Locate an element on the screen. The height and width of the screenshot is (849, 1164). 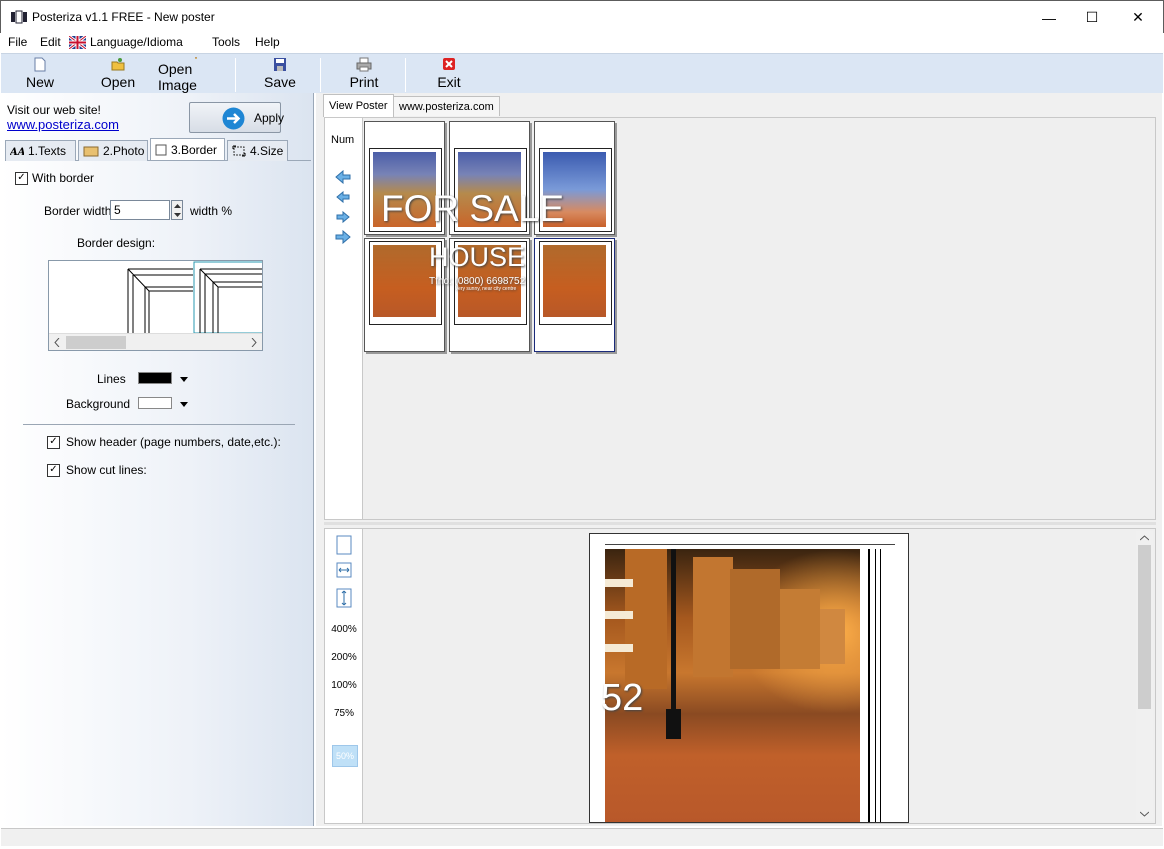
open-button: Open is located at coordinates (118, 75).